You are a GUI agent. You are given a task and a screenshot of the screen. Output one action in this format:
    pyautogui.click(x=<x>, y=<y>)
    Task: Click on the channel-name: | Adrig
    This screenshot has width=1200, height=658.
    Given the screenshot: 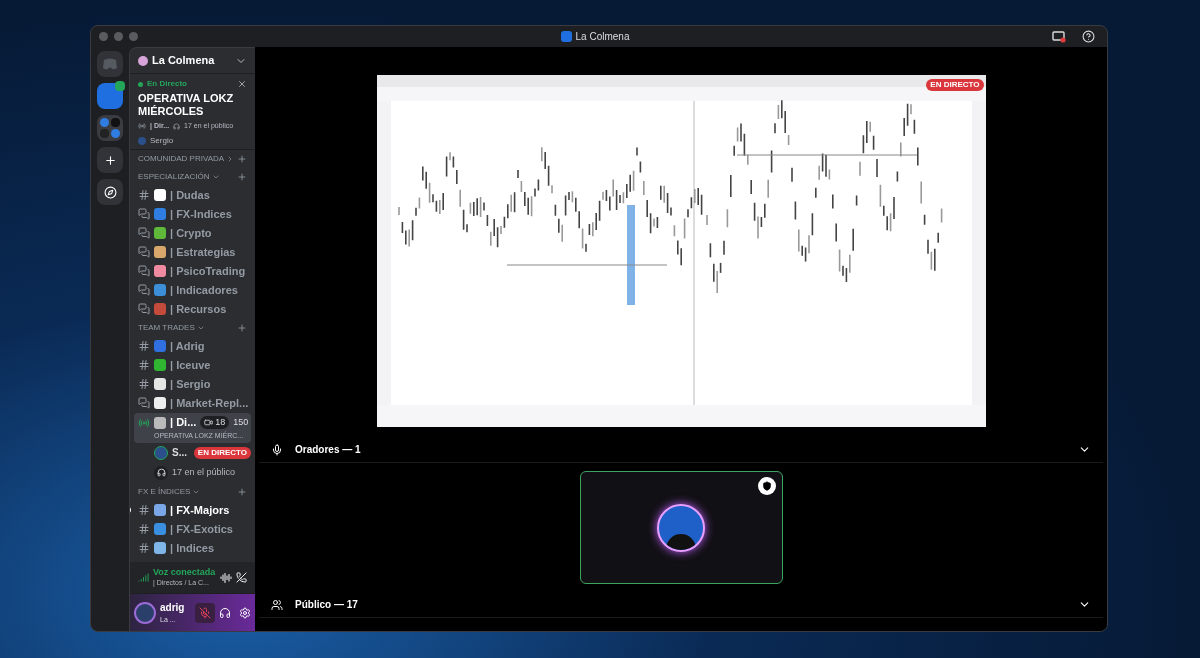 What is the action you would take?
    pyautogui.click(x=187, y=346)
    